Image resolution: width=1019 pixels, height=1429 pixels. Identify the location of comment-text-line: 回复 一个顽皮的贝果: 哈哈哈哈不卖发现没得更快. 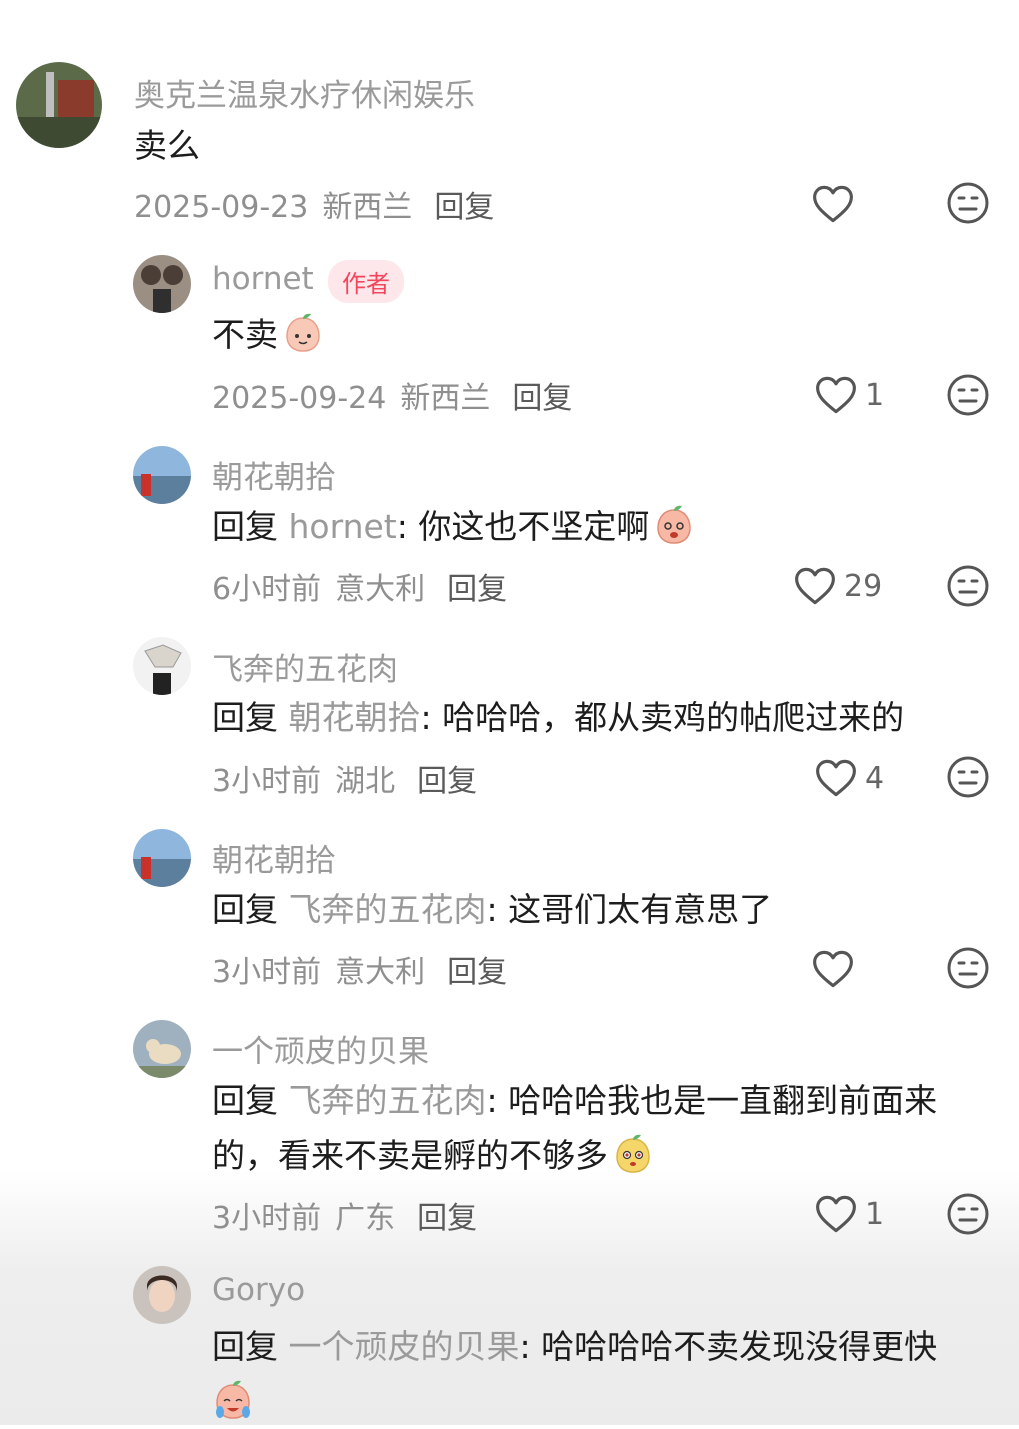
(574, 1346).